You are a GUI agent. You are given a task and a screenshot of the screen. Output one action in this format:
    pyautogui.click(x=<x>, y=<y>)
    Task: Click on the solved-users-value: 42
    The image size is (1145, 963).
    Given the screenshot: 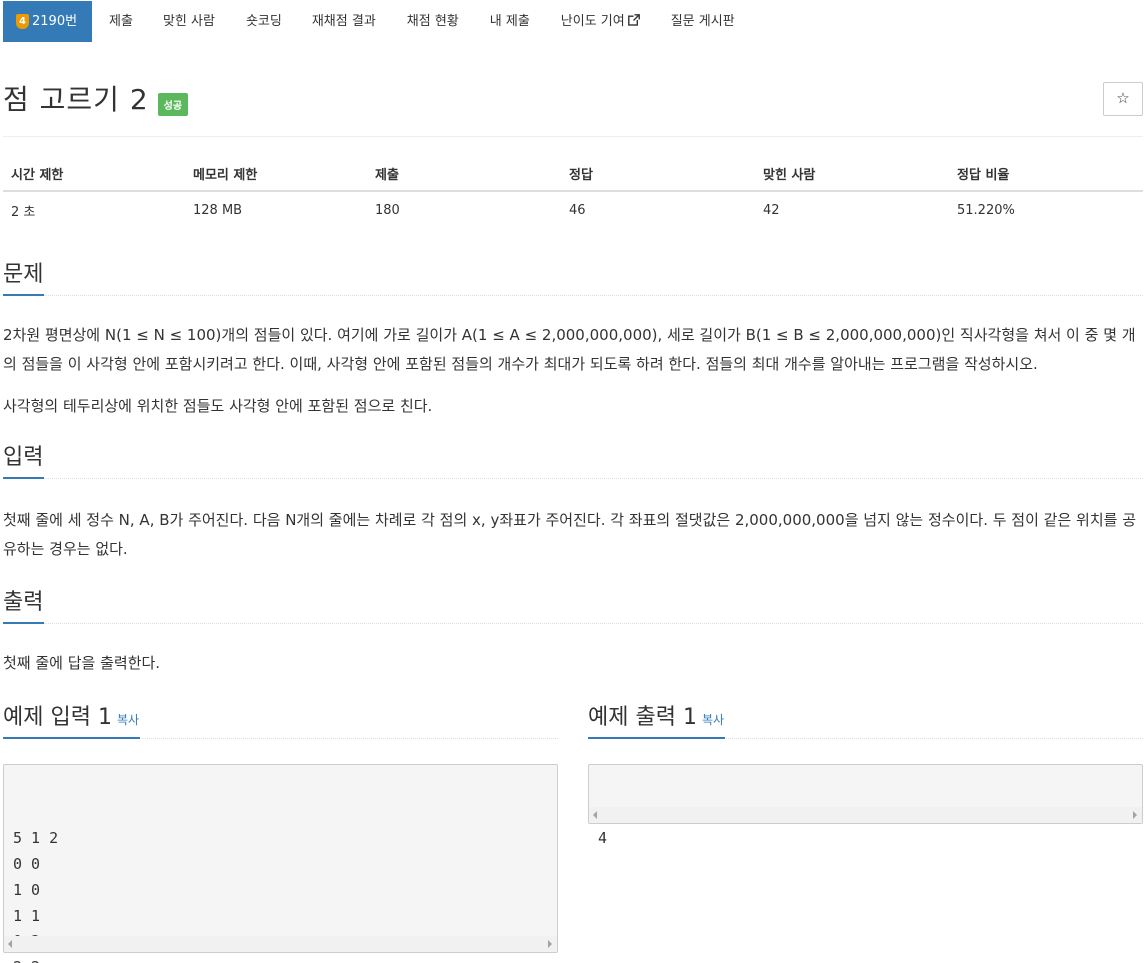 What is the action you would take?
    pyautogui.click(x=771, y=210)
    